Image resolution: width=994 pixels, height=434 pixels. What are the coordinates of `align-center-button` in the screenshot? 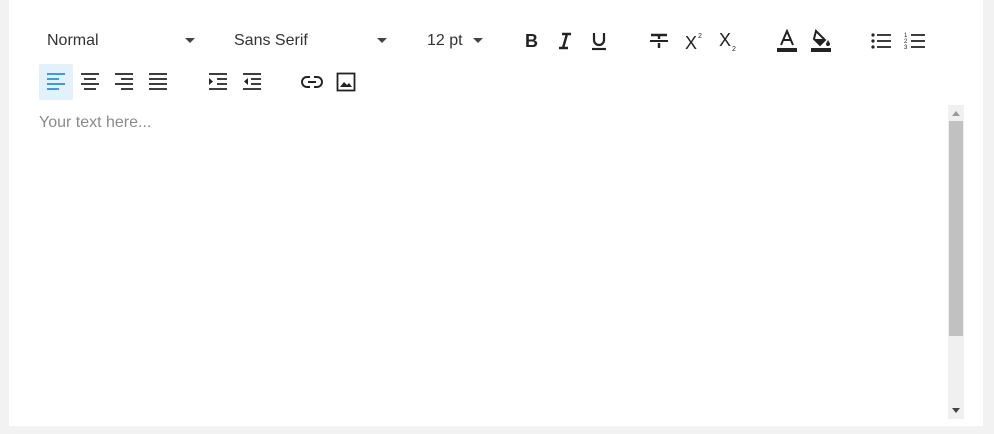 It's located at (90, 82).